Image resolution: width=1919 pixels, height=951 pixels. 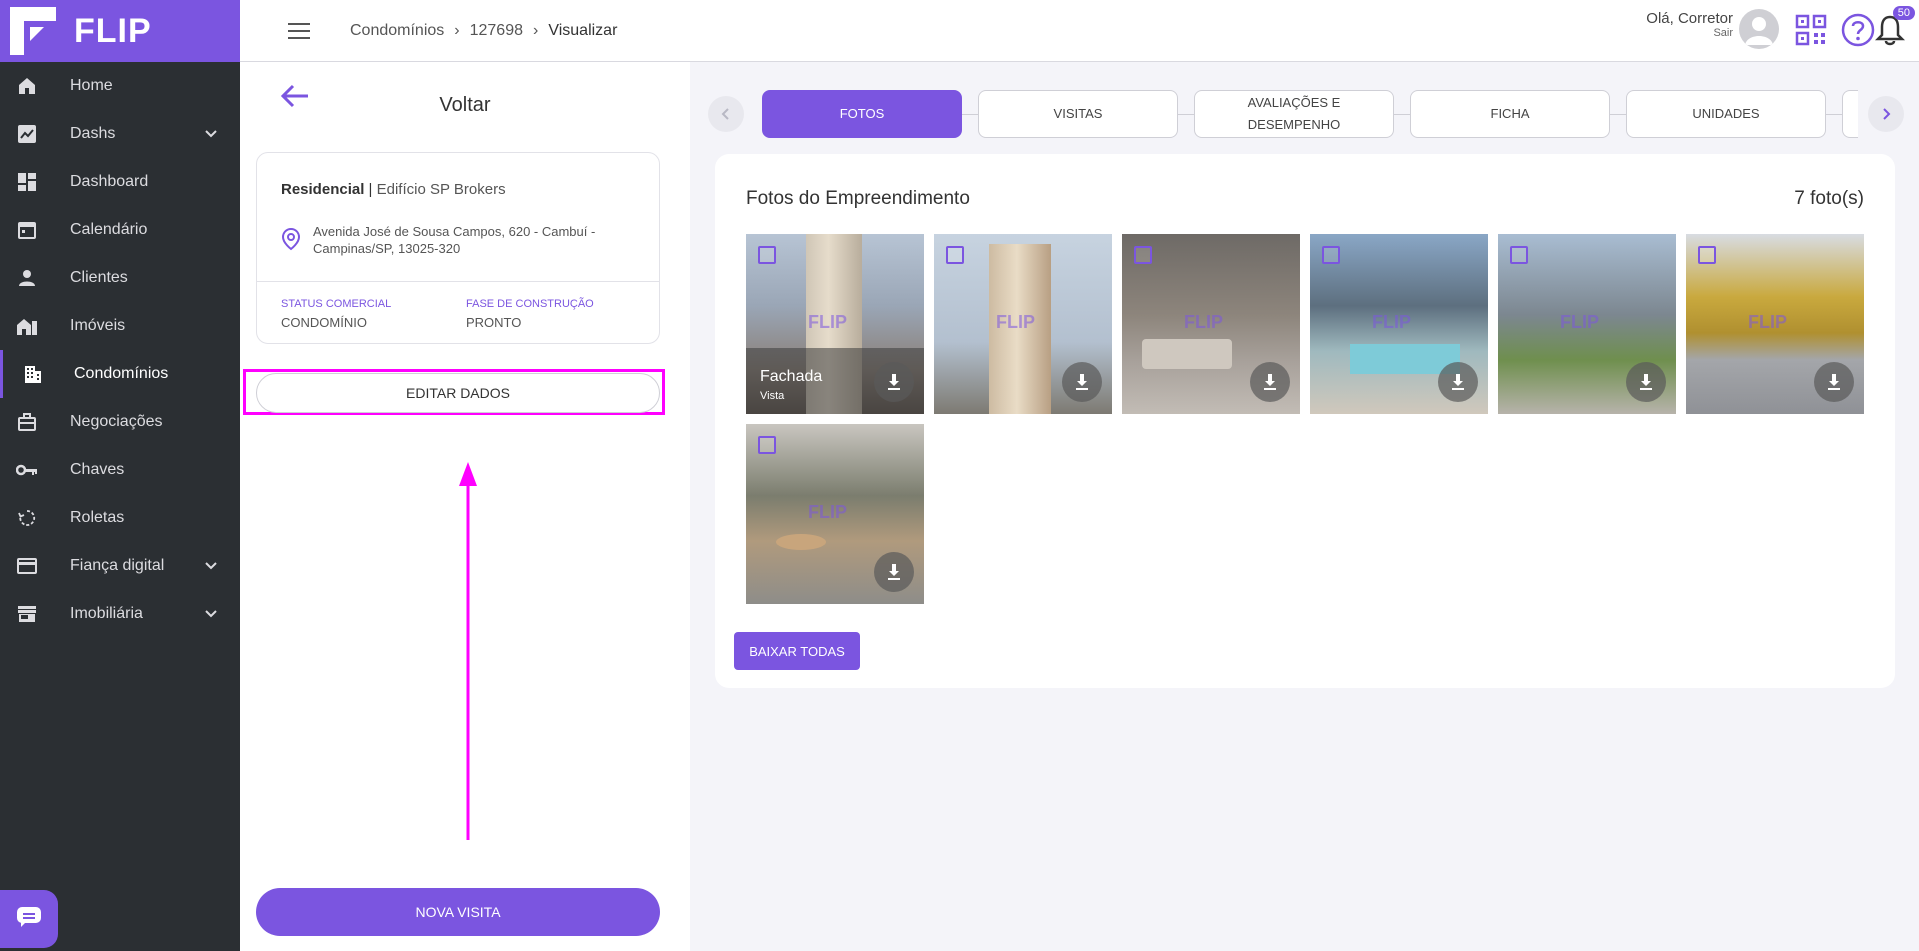 I want to click on tab-visitas: VISITAS, so click(x=1078, y=114).